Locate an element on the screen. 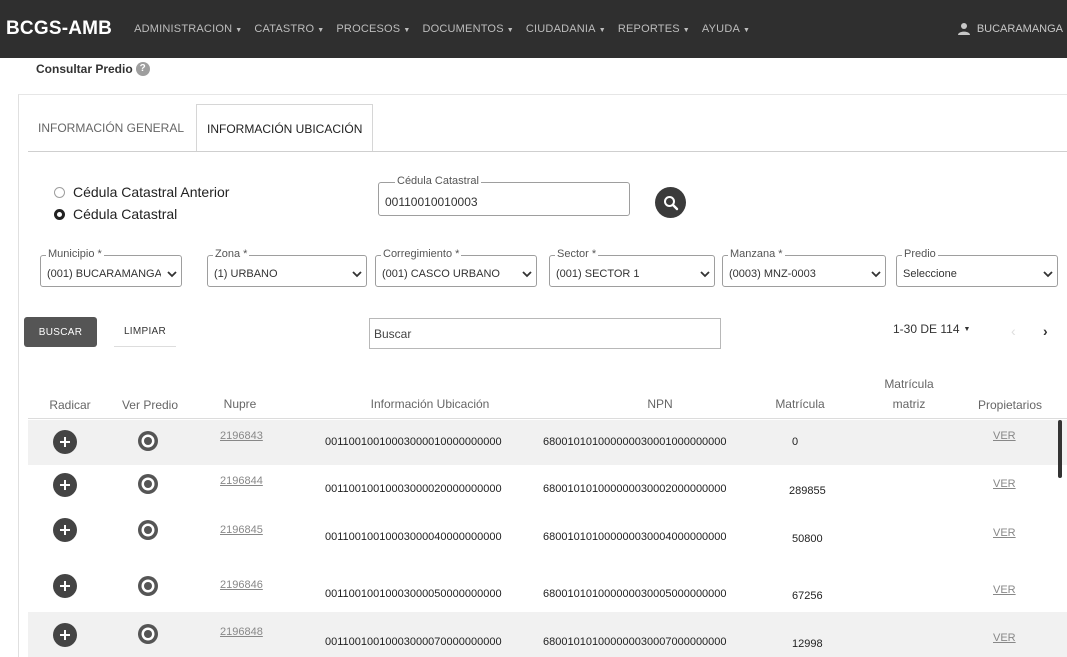  tab-informacion-general: INFORMACIÓN GENERAL is located at coordinates (111, 128).